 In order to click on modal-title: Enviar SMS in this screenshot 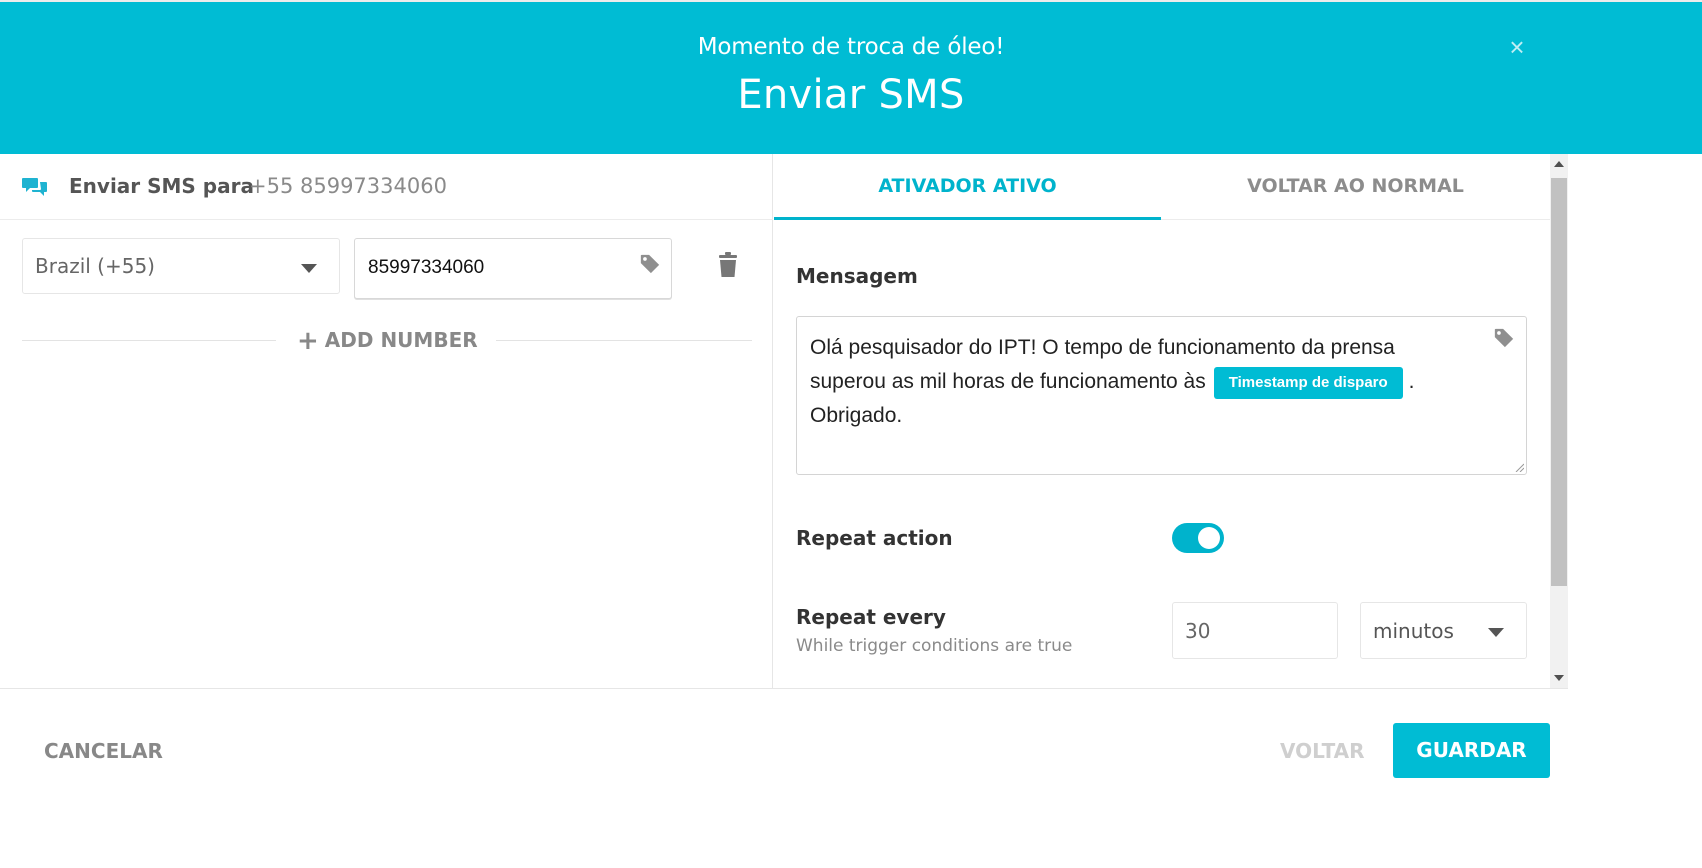, I will do `click(851, 95)`.